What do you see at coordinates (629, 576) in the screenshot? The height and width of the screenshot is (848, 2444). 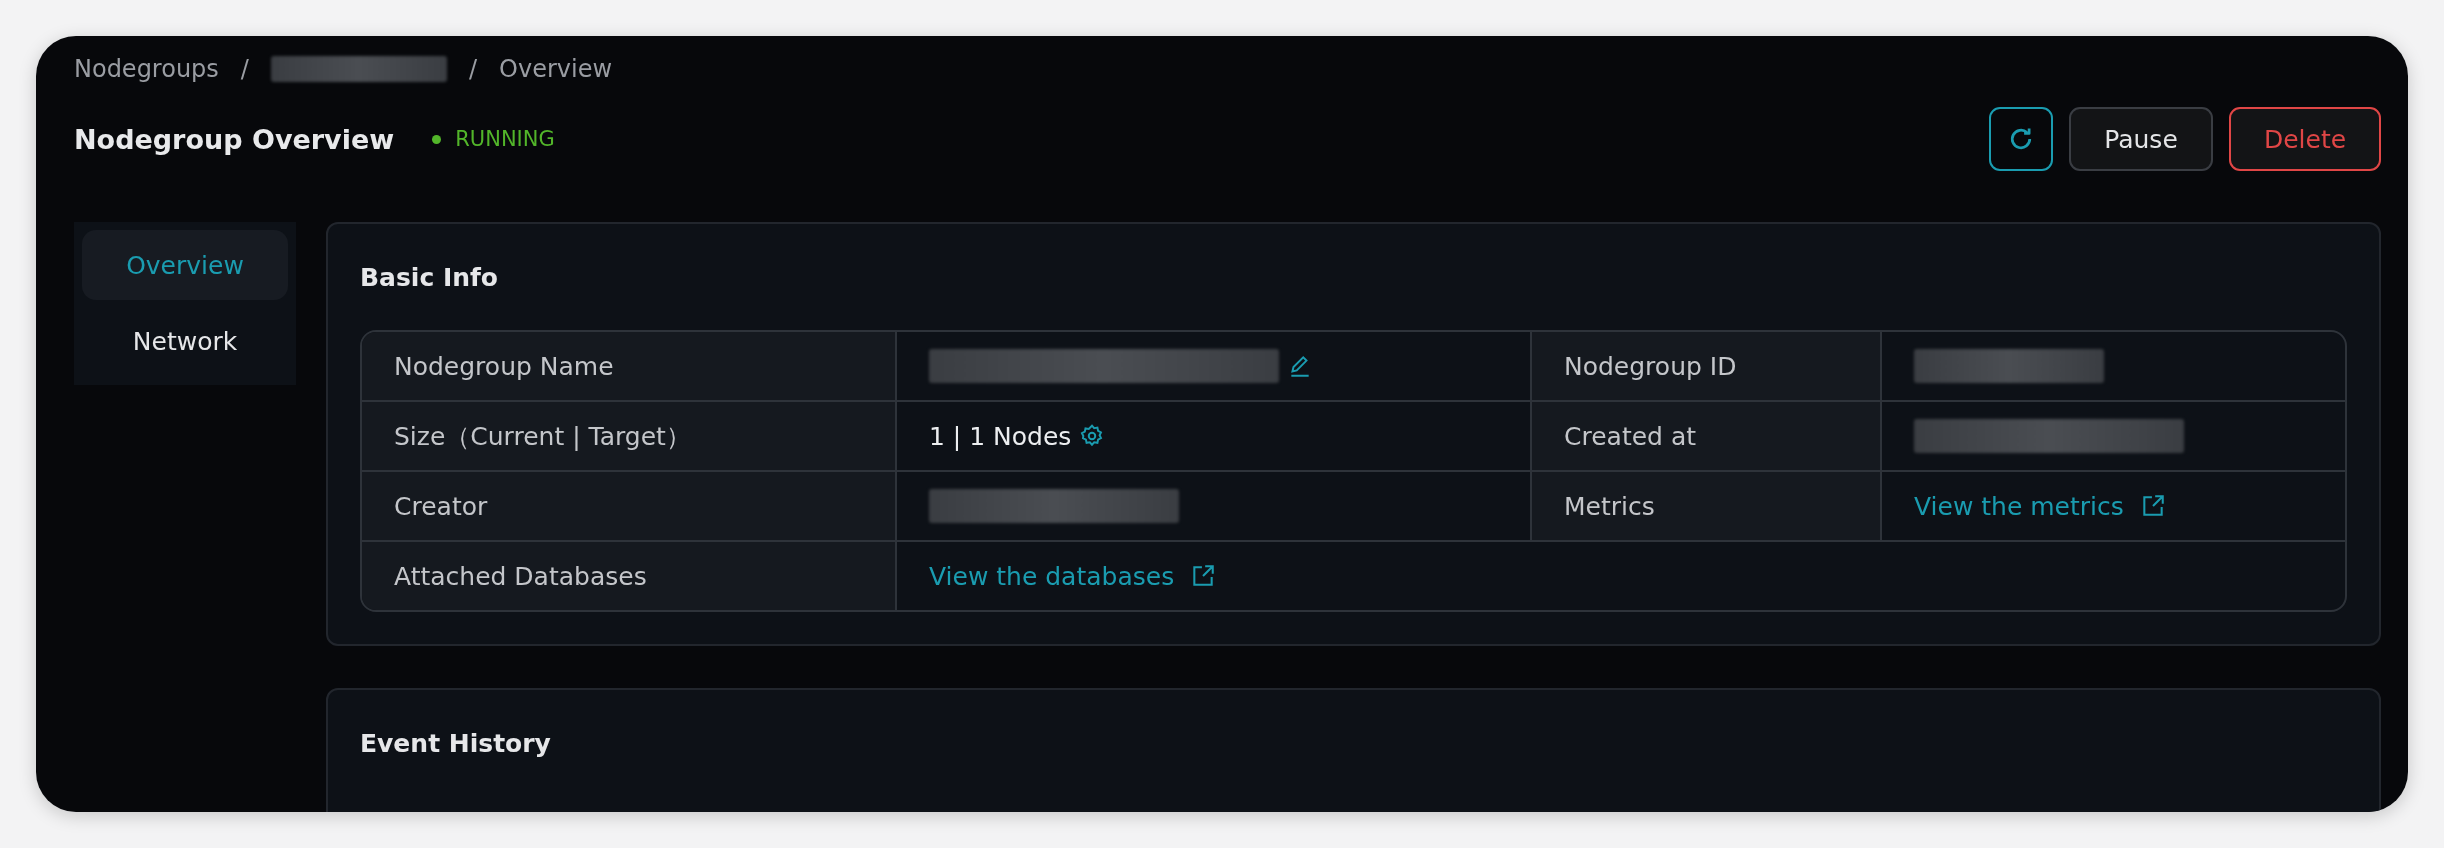 I see `field-label: Attached Databases` at bounding box center [629, 576].